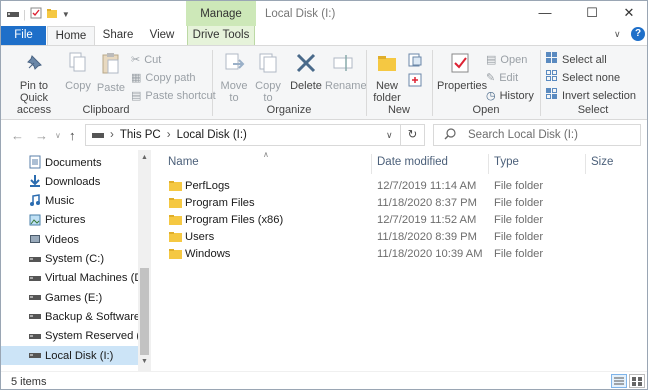 The width and height of the screenshot is (648, 390). I want to click on nav-item: Documents, so click(69, 162).